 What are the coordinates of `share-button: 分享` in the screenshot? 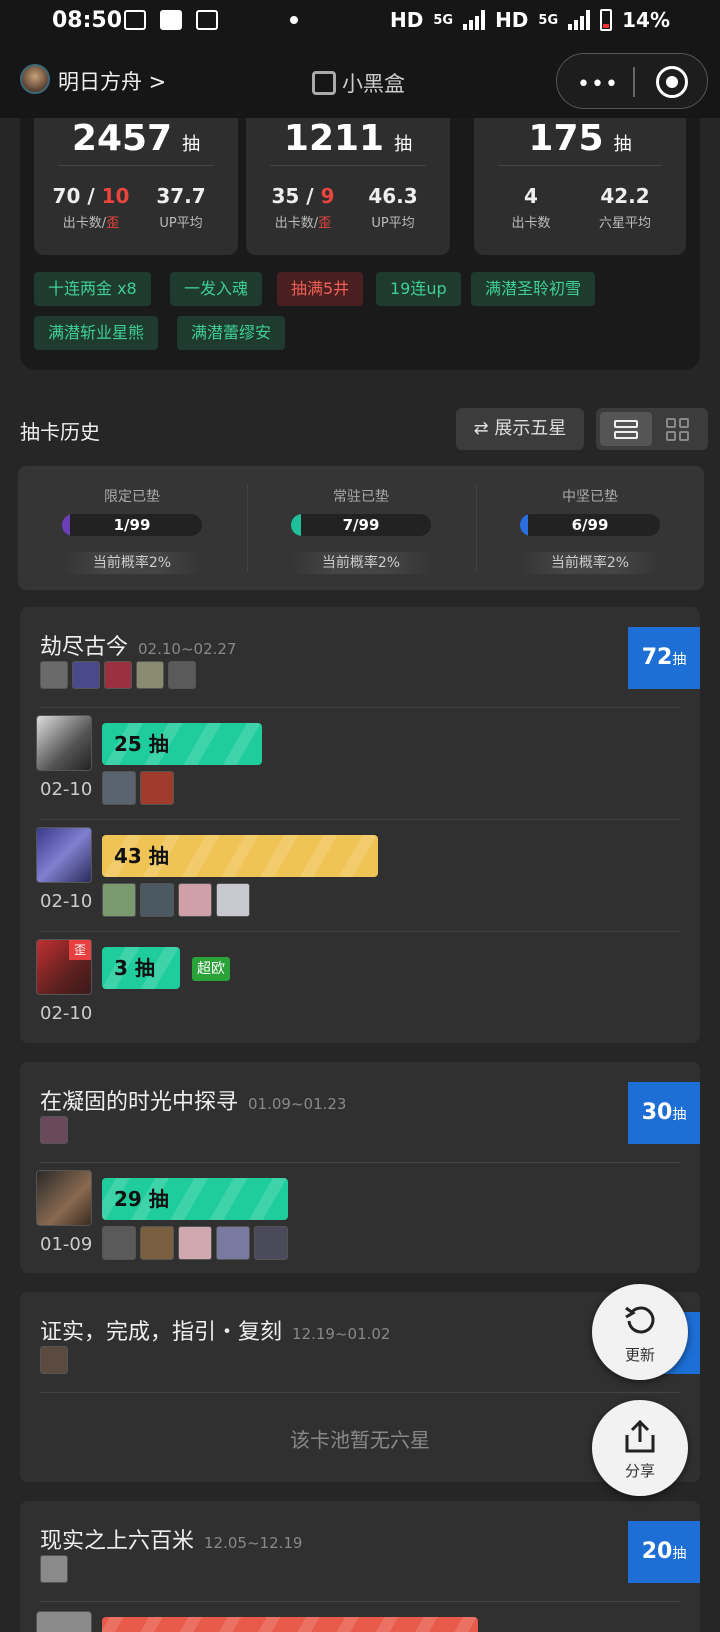 It's located at (640, 1448).